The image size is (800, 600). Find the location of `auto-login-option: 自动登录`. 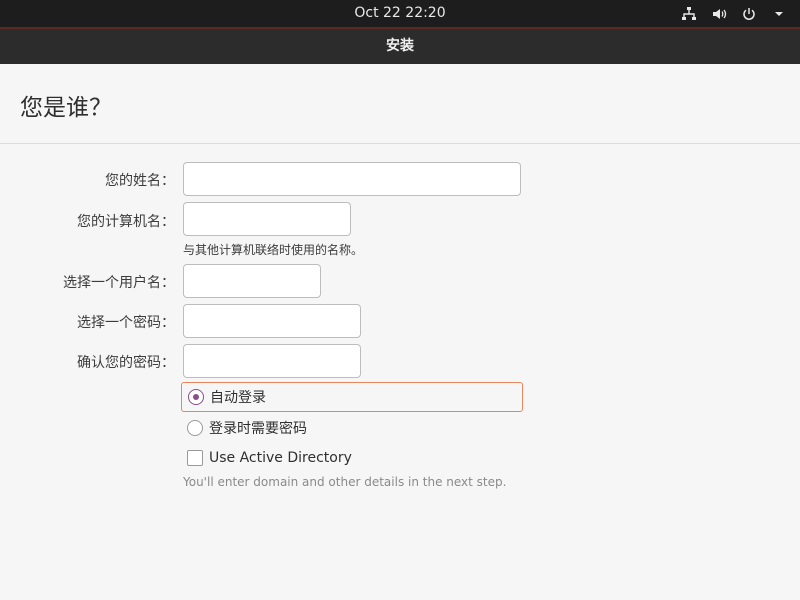

auto-login-option: 自动登录 is located at coordinates (352, 397).